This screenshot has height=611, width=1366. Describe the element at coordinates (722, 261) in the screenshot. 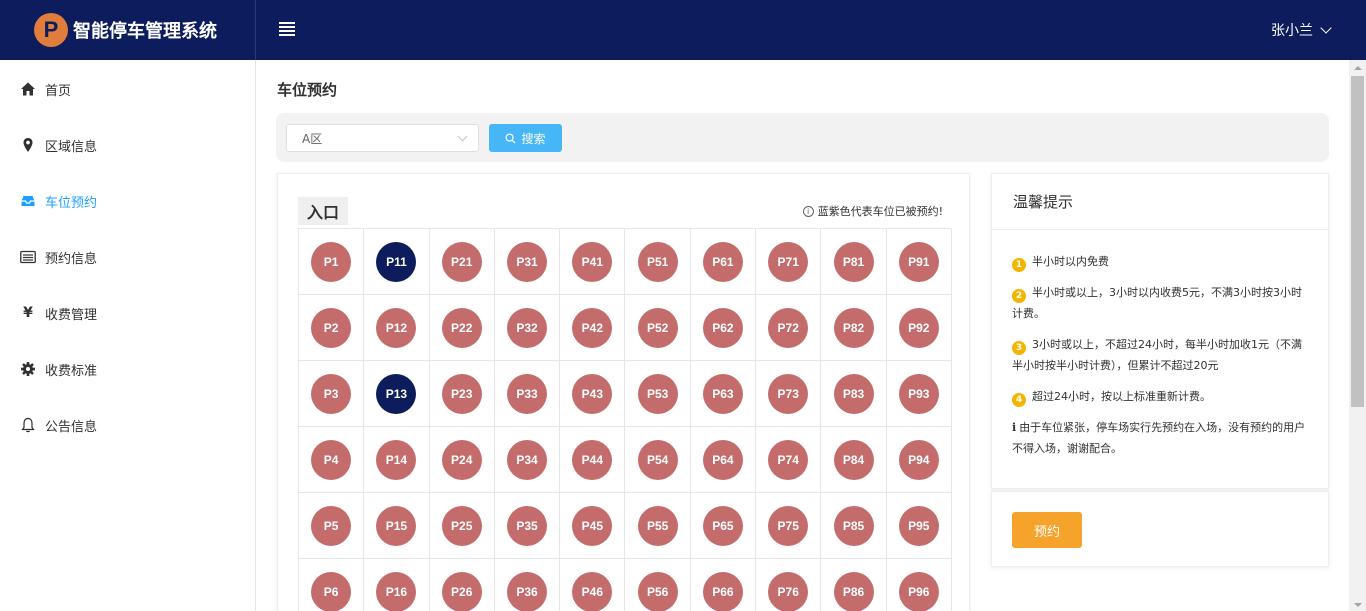

I see `parking-spot-p61: P61` at that location.